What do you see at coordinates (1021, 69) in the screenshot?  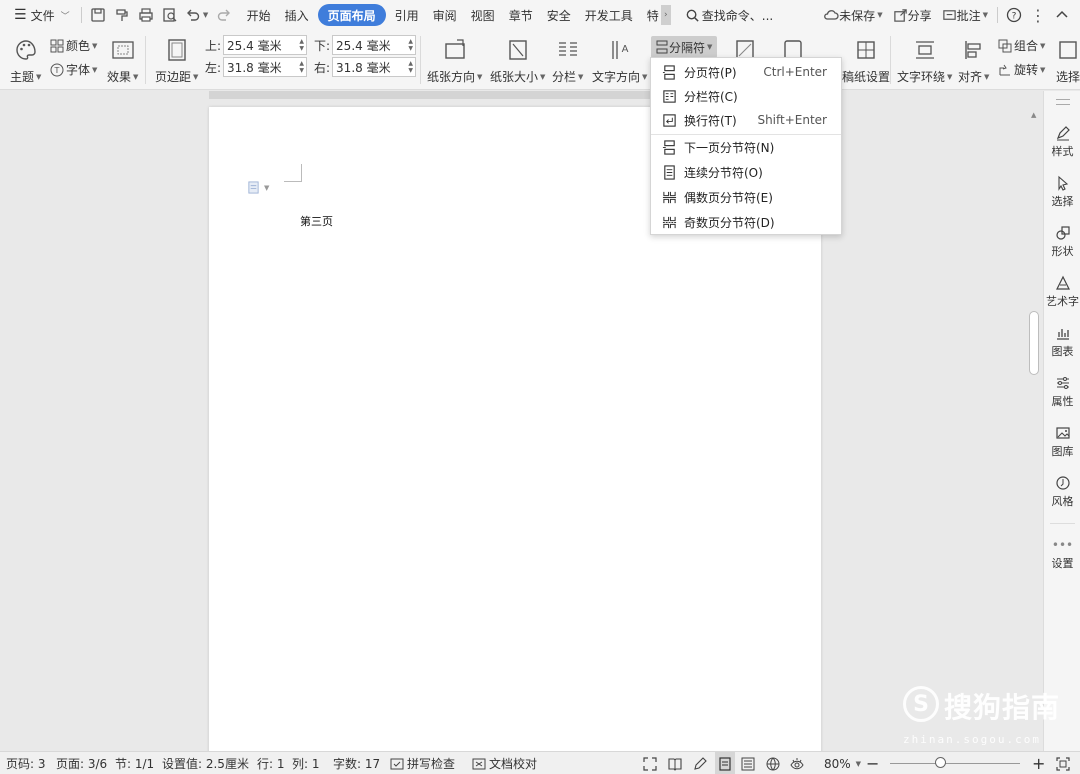 I see `rotate-button: 旋转 ▼` at bounding box center [1021, 69].